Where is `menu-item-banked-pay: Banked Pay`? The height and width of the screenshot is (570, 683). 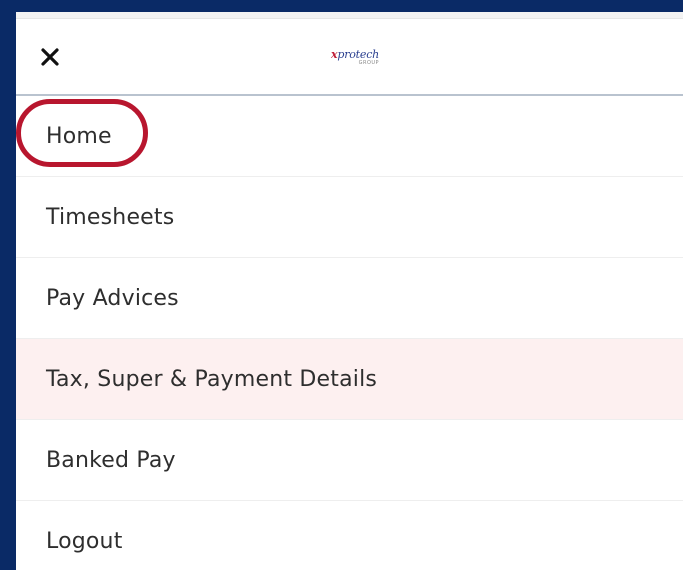 menu-item-banked-pay: Banked Pay is located at coordinates (349, 460).